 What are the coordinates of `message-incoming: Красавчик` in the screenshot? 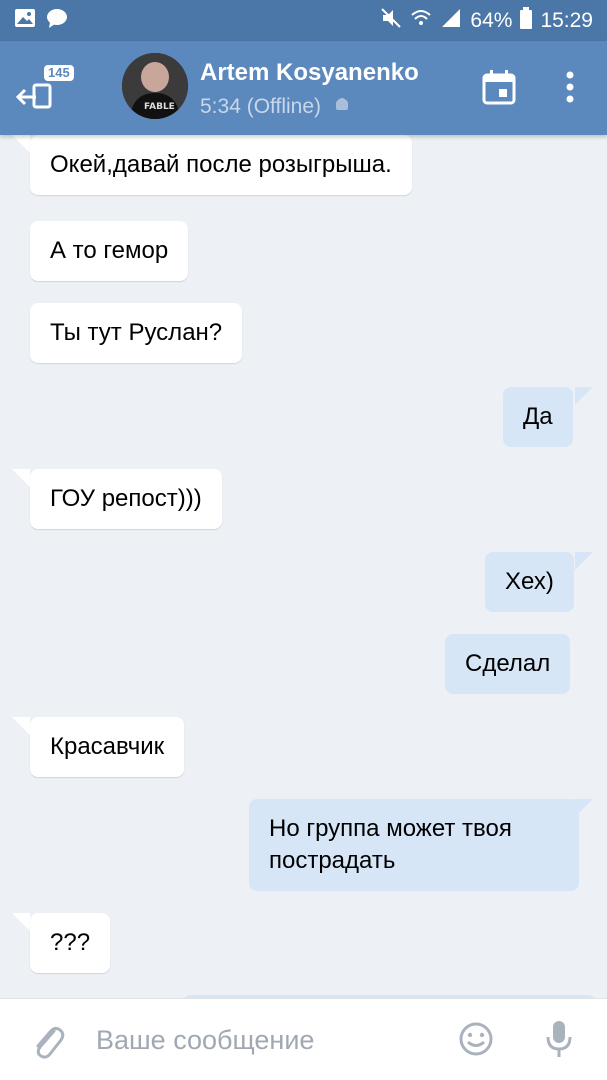 It's located at (107, 747).